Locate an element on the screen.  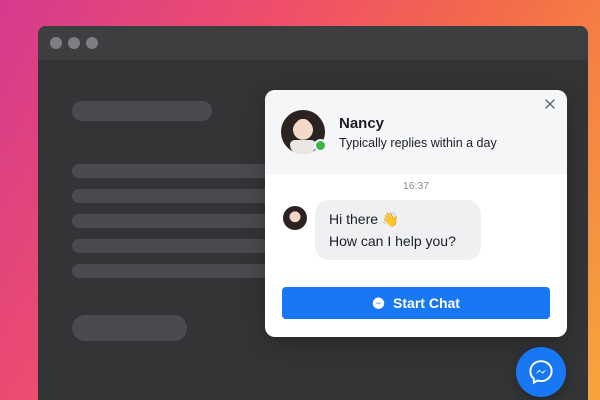
agent-avatar is located at coordinates (304, 132).